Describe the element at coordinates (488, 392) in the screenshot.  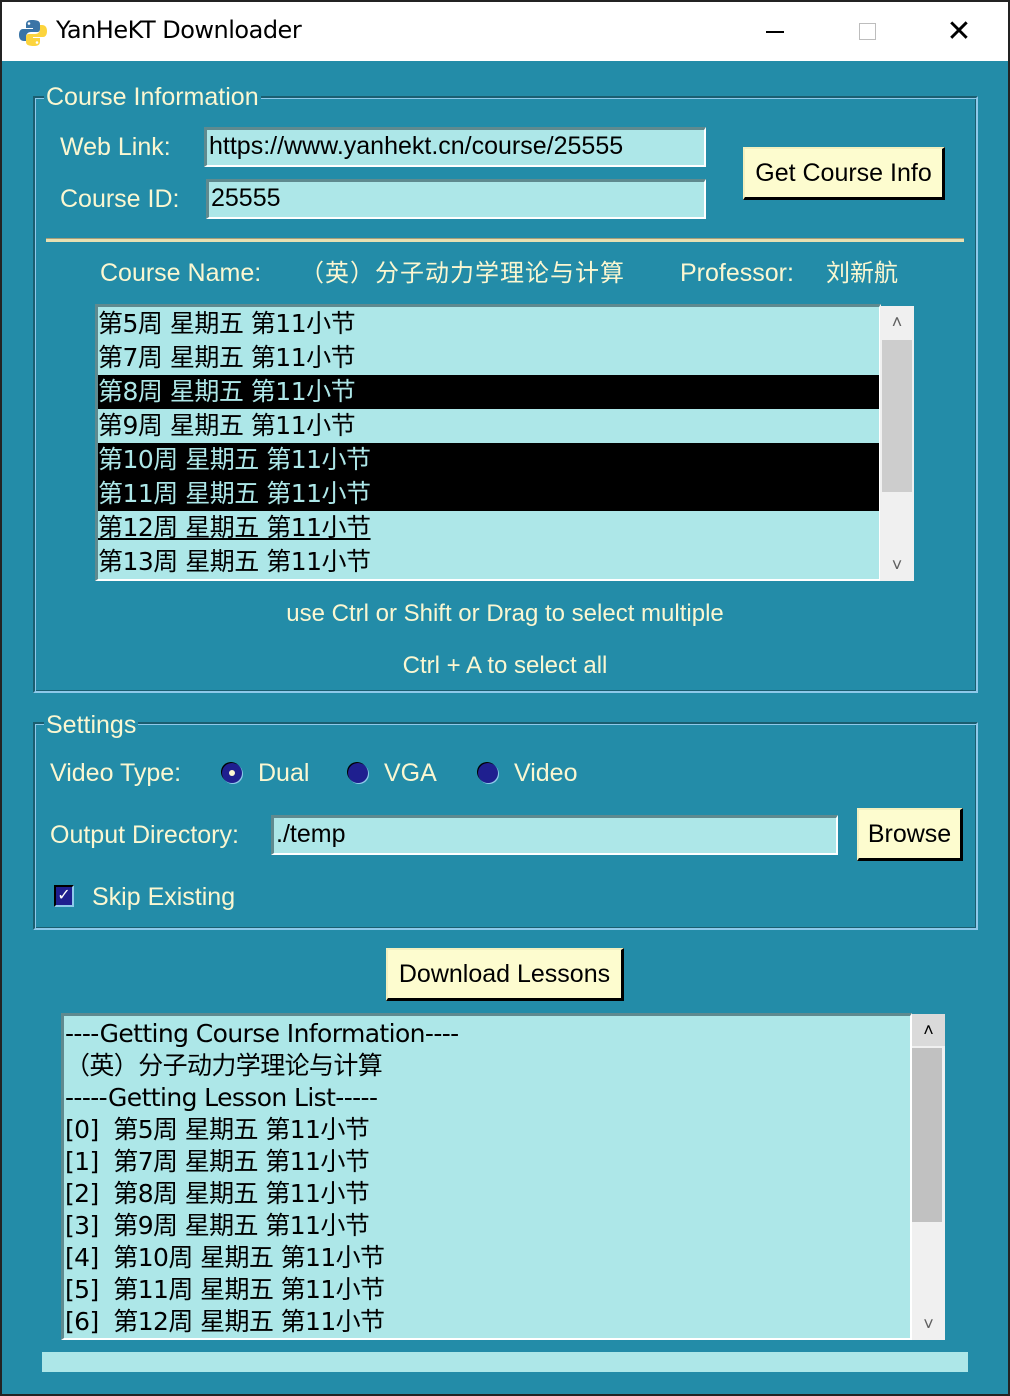
I see `lesson-list-item: 第8周 星期五 第11小节` at that location.